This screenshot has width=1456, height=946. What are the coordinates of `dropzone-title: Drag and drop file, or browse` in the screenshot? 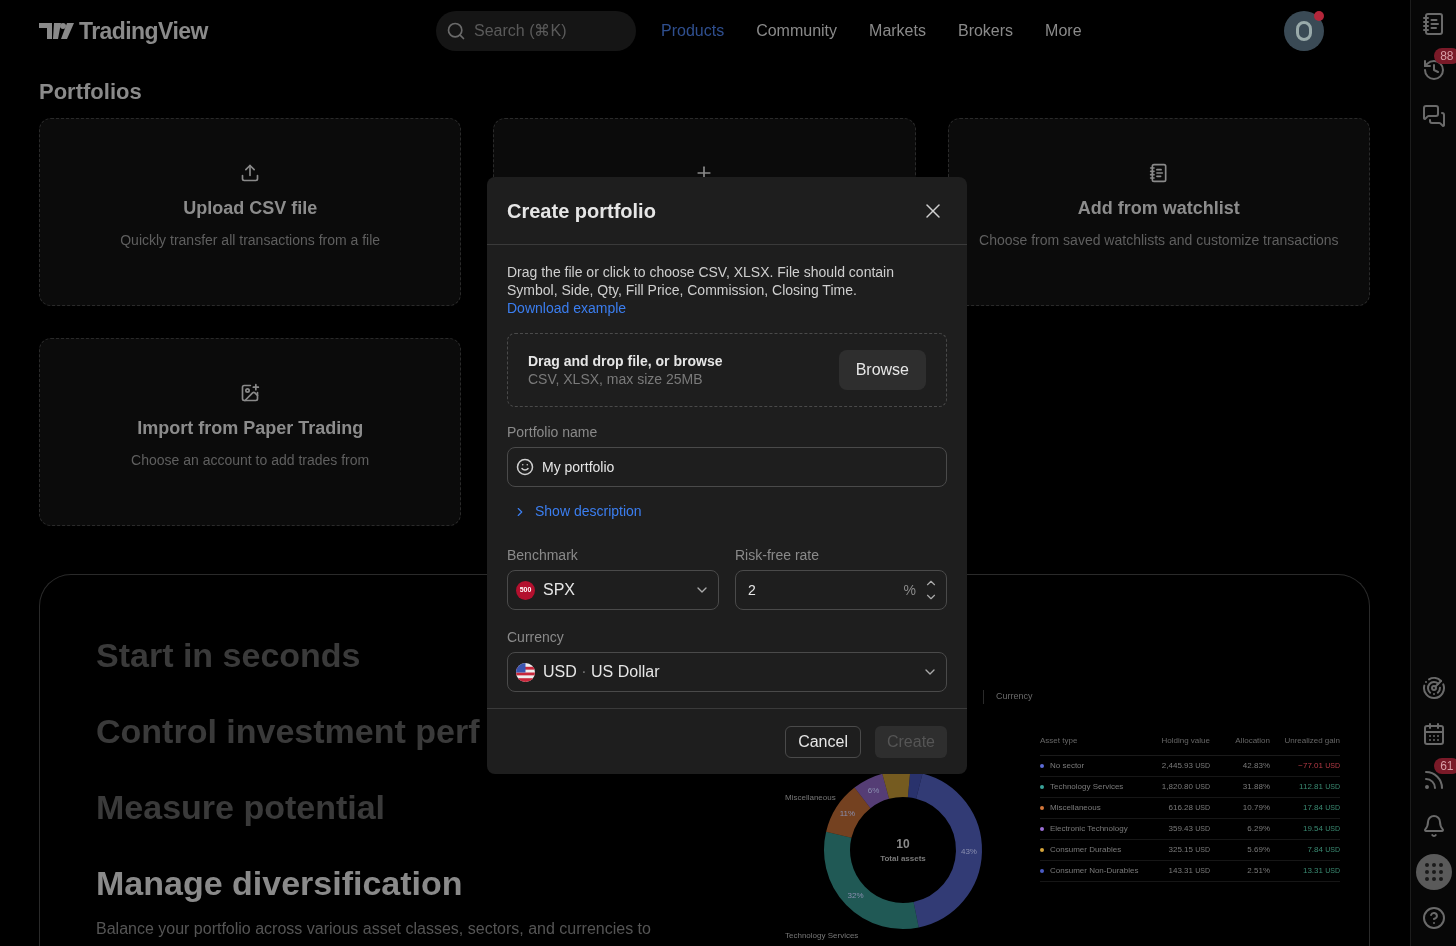 It's located at (625, 361).